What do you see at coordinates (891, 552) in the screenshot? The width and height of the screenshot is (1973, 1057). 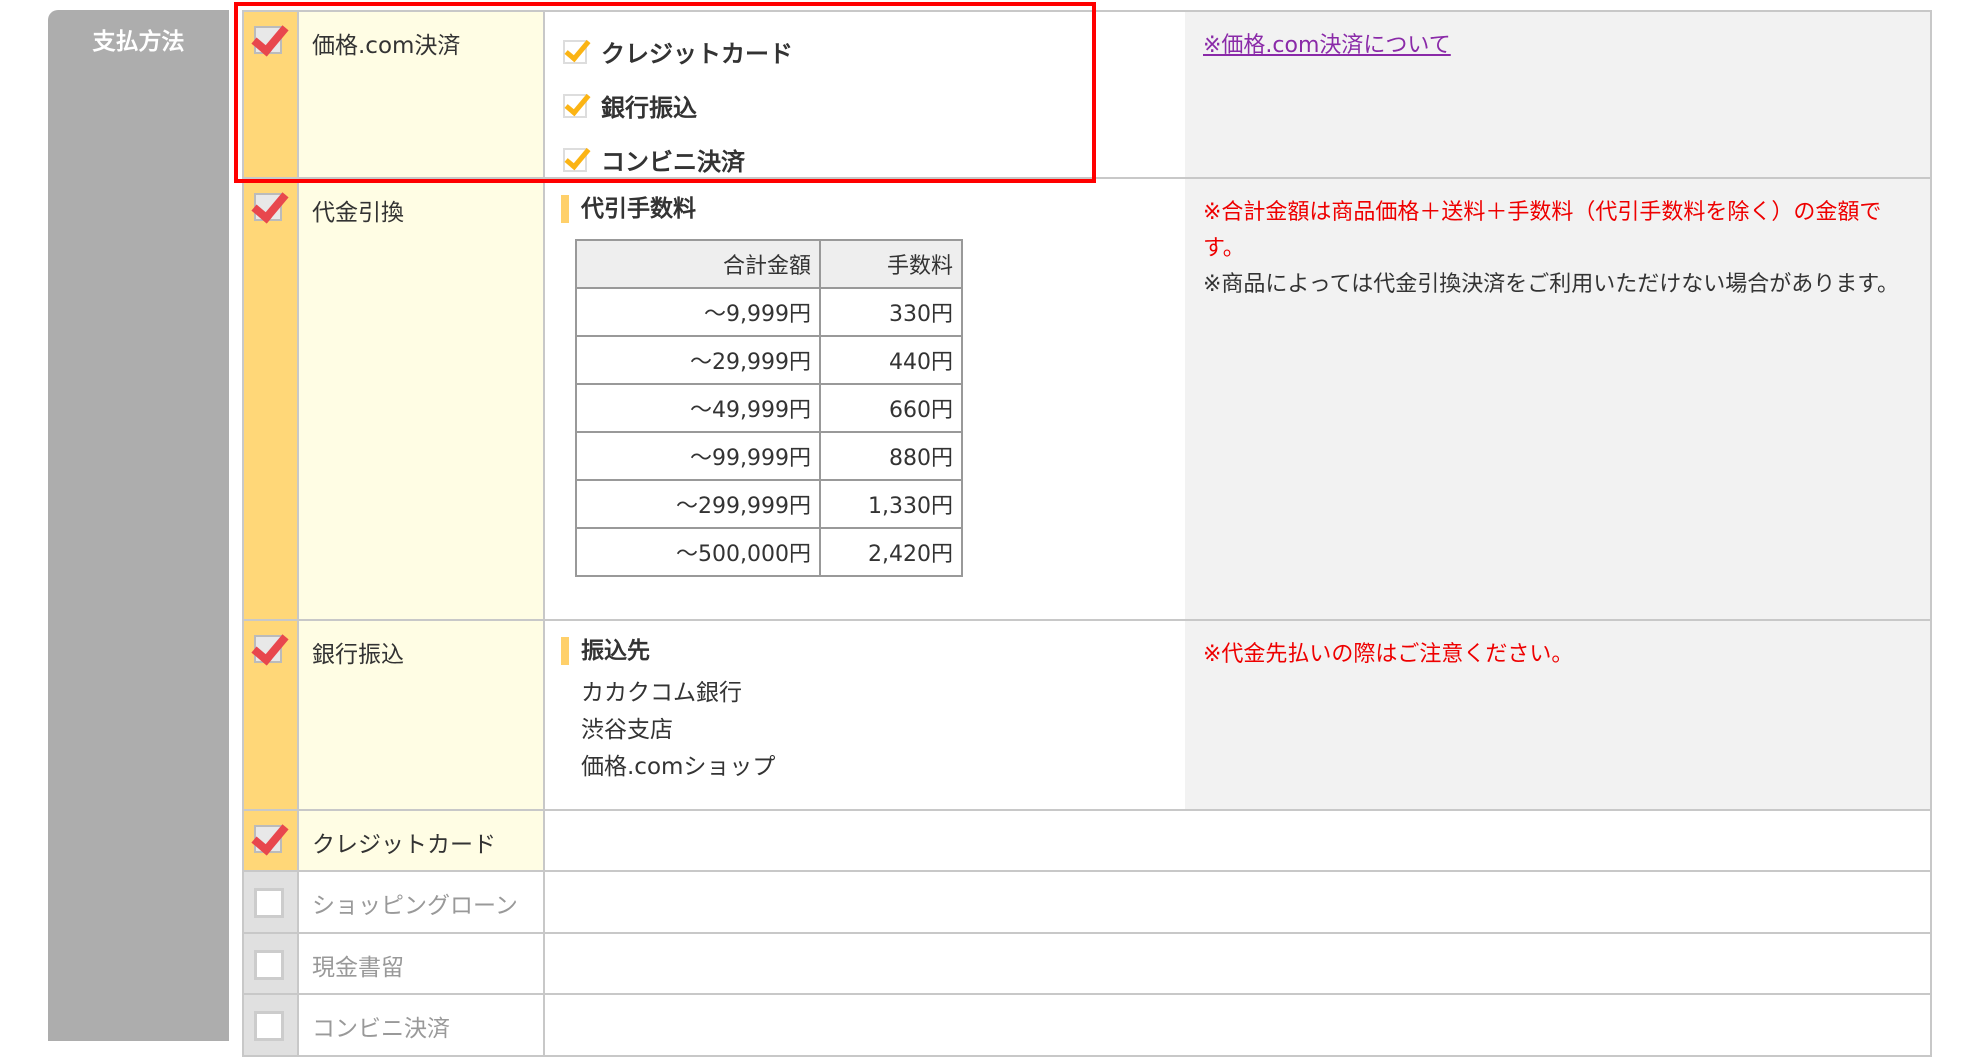 I see `fee-cell: 2,420円` at bounding box center [891, 552].